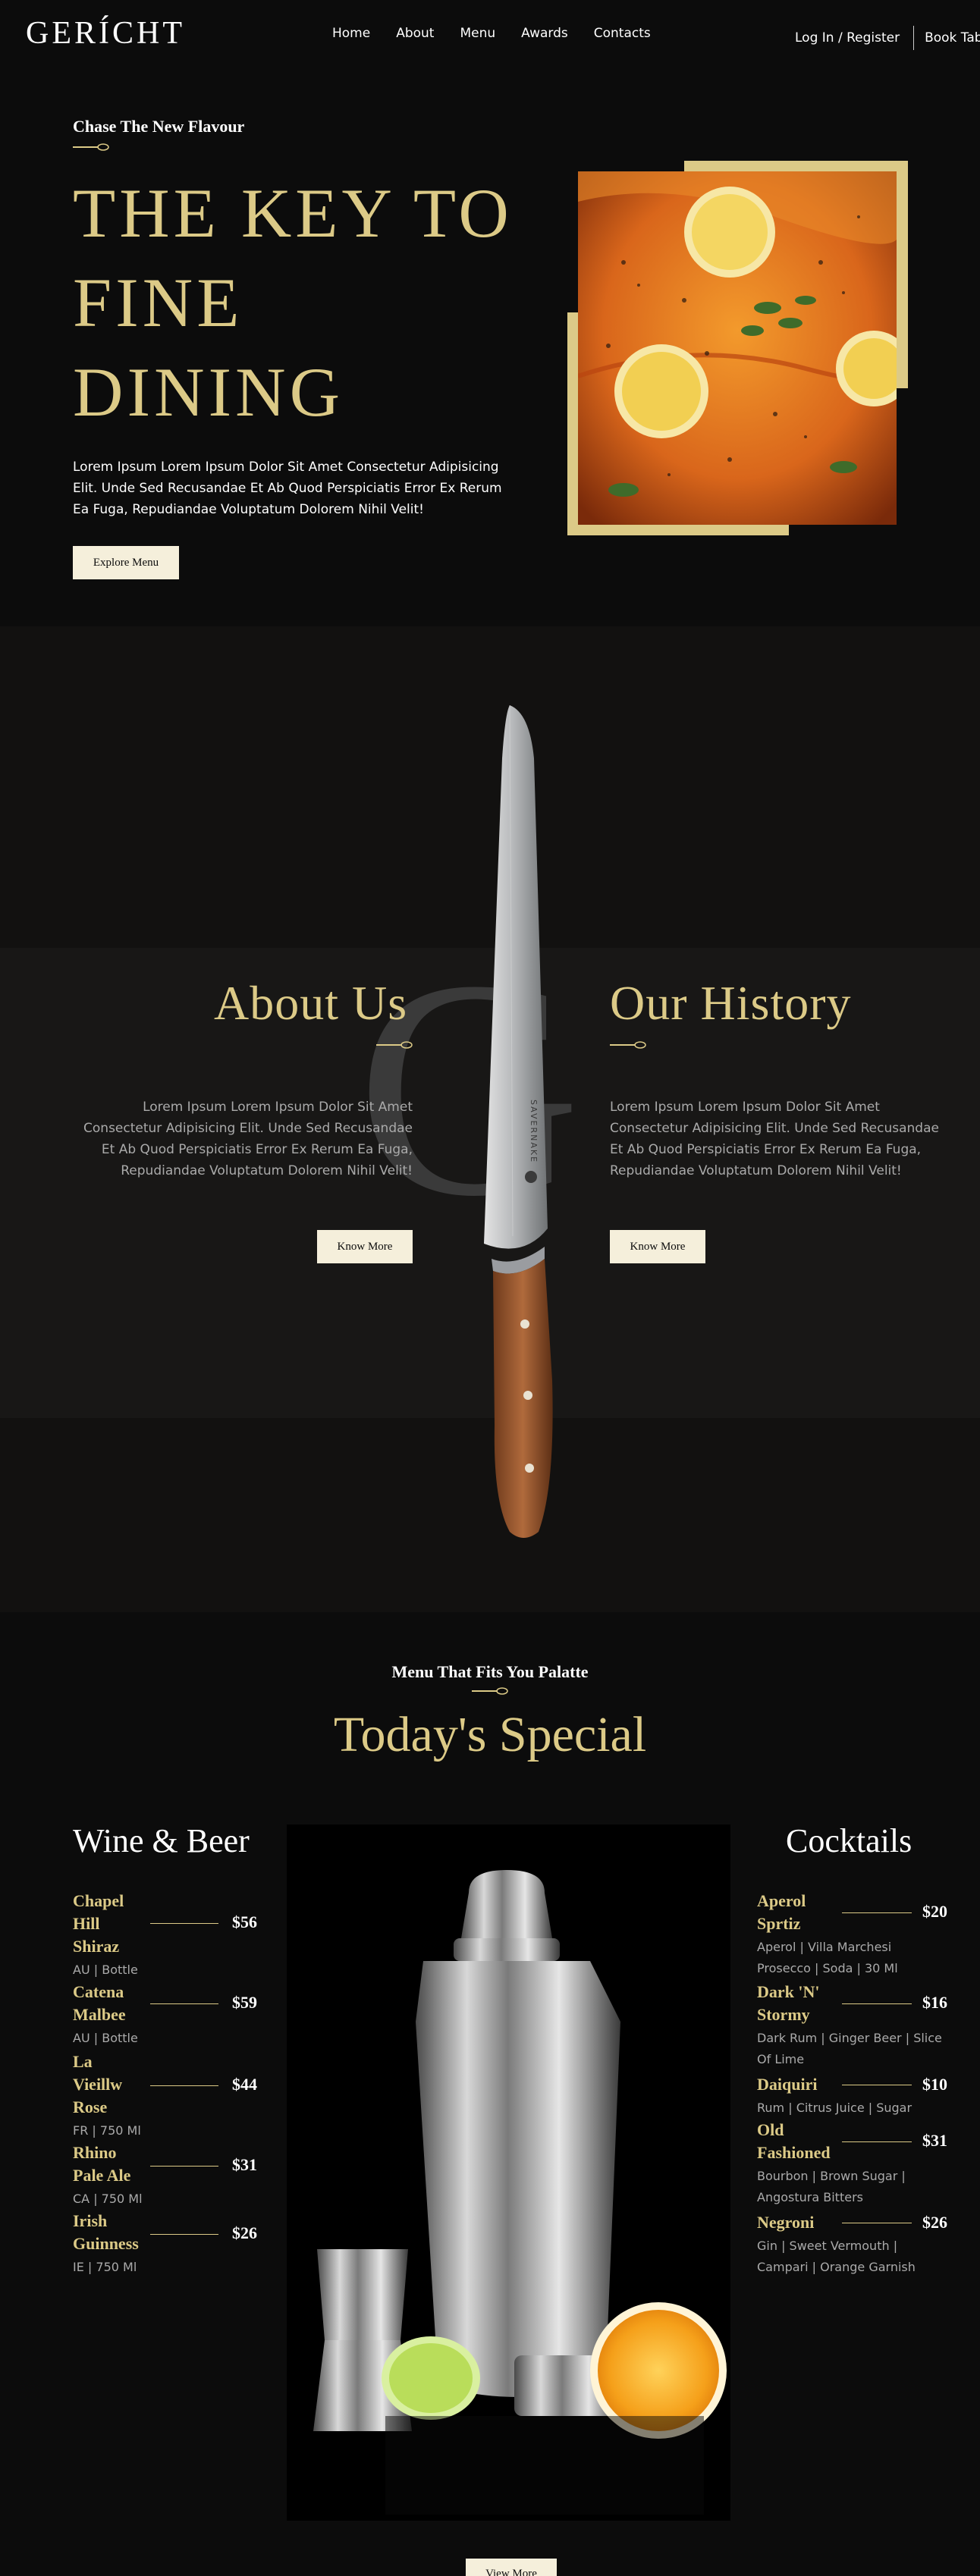 The width and height of the screenshot is (980, 2576). Describe the element at coordinates (934, 2002) in the screenshot. I see `menu-item-price: $16` at that location.